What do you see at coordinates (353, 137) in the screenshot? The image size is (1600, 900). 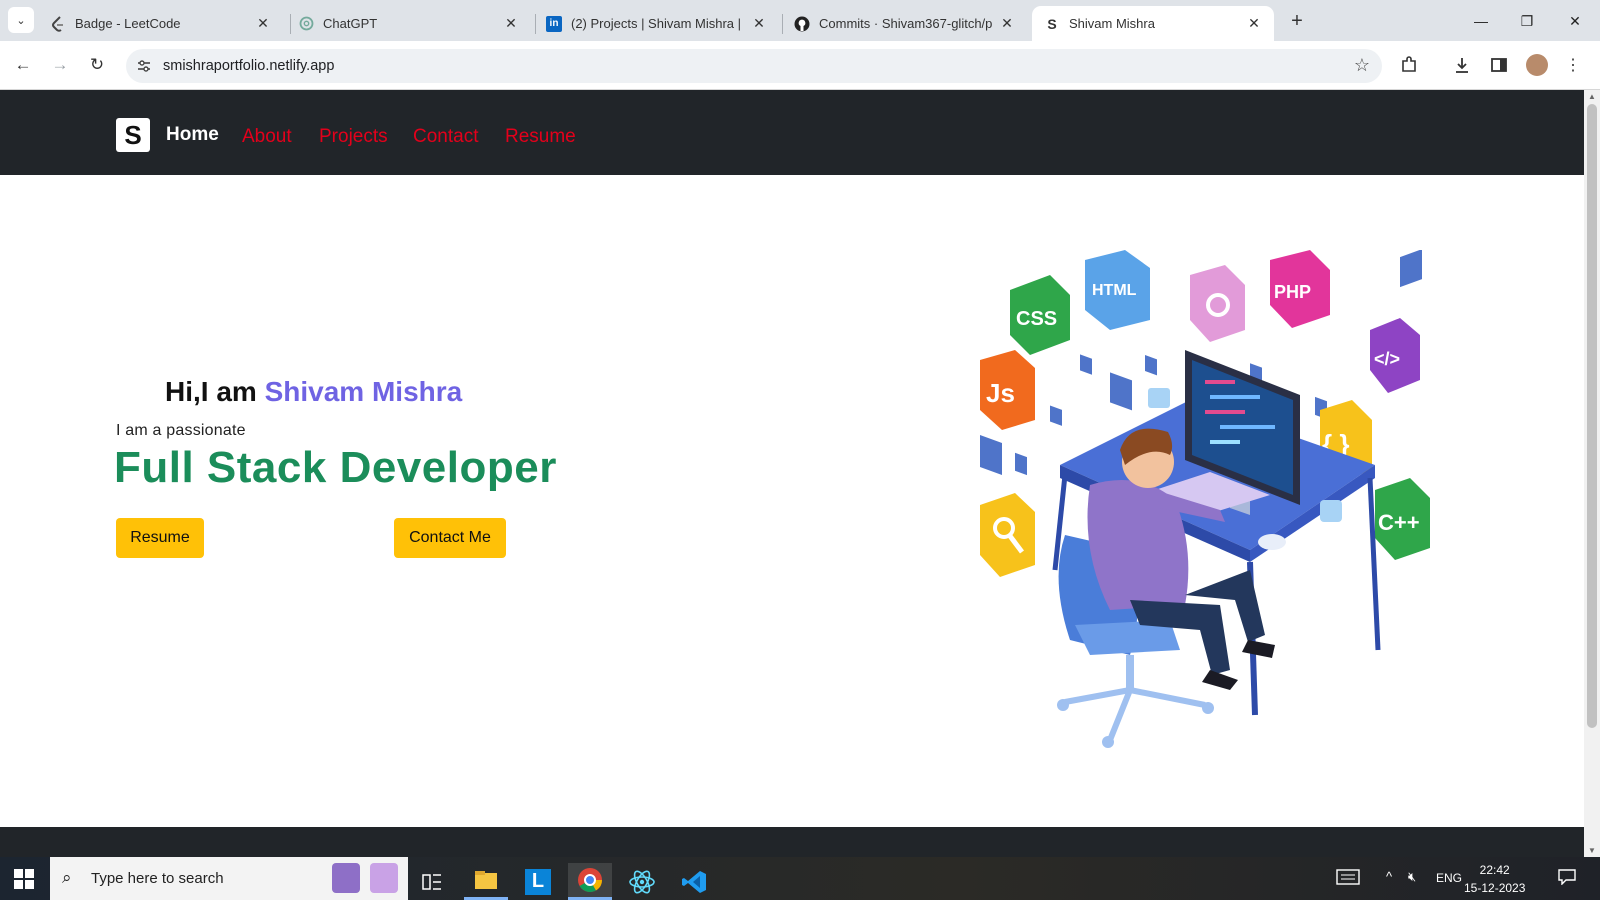 I see `nav-projects-link: Projects` at bounding box center [353, 137].